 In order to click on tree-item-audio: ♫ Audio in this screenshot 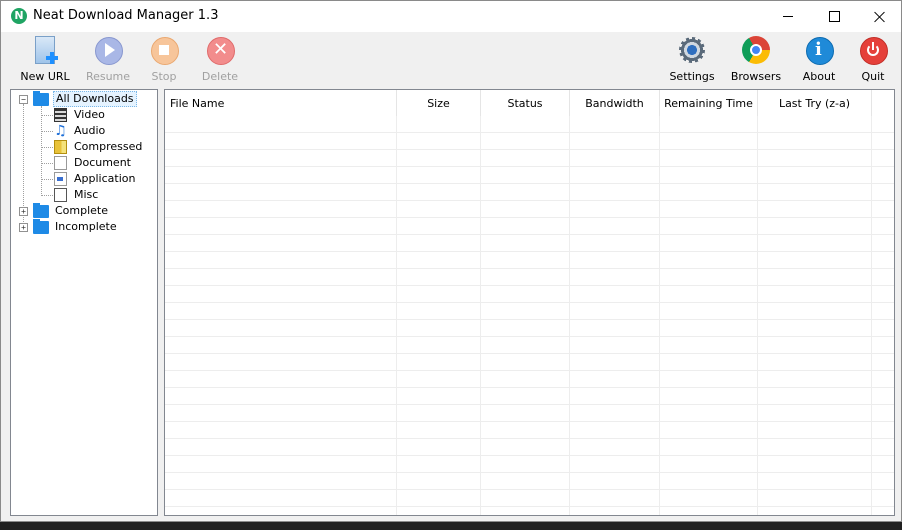, I will do `click(80, 131)`.